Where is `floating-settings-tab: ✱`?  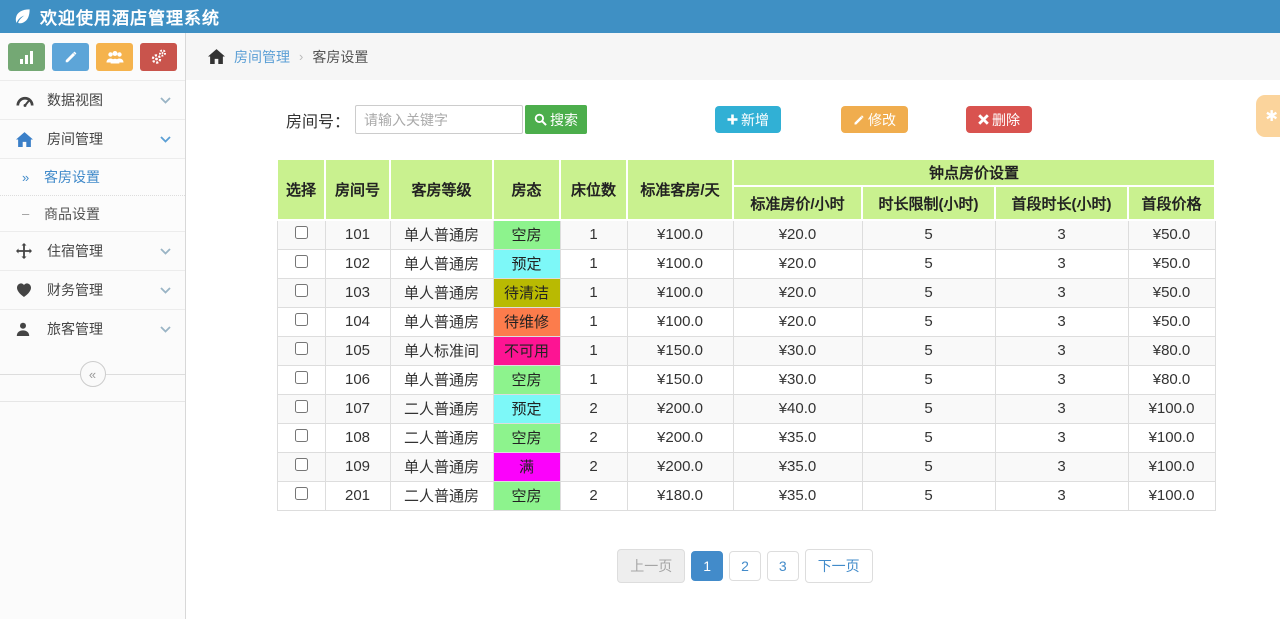 floating-settings-tab: ✱ is located at coordinates (1268, 116).